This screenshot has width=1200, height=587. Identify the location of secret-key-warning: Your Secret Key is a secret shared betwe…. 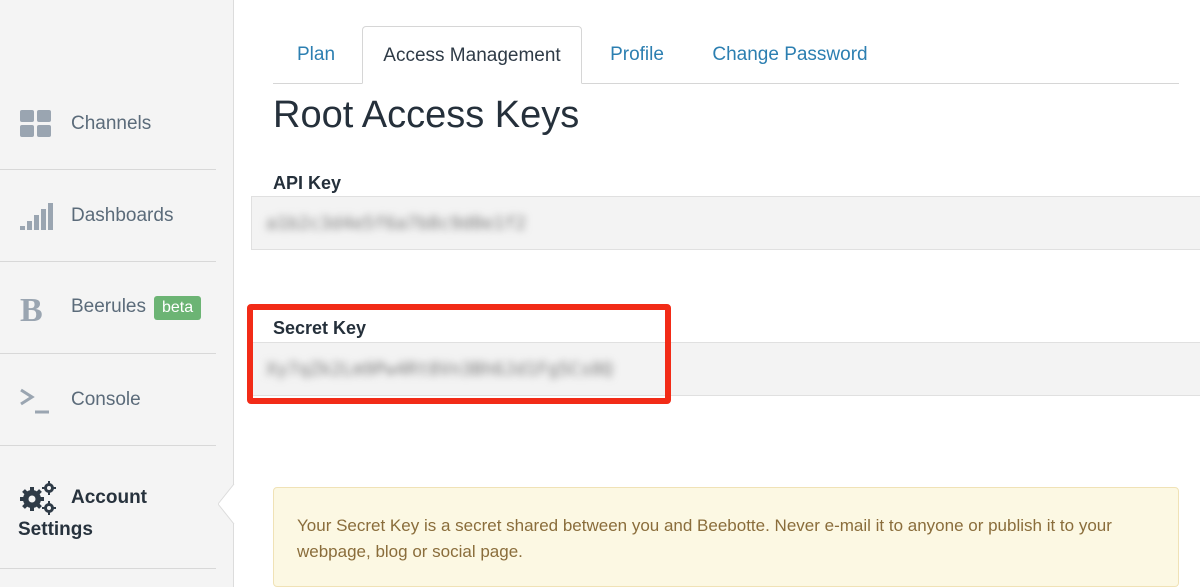
(726, 537).